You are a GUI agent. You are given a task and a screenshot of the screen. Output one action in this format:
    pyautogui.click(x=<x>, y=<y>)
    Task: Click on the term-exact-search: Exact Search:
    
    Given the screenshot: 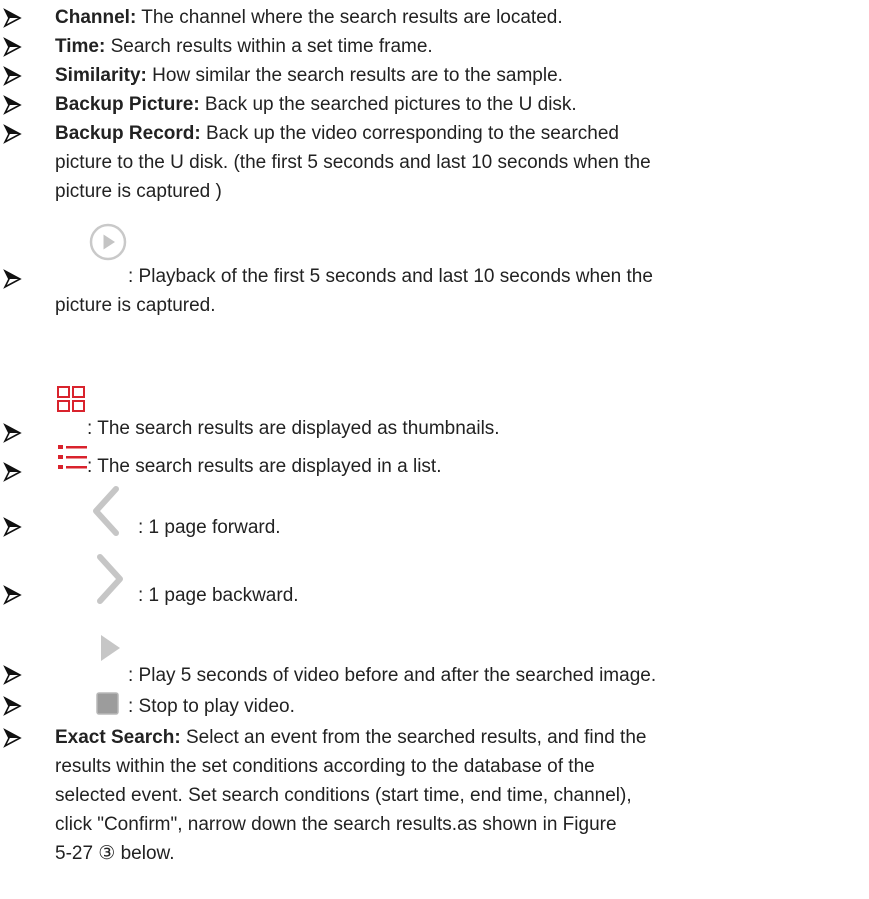 What is the action you would take?
    pyautogui.click(x=118, y=737)
    